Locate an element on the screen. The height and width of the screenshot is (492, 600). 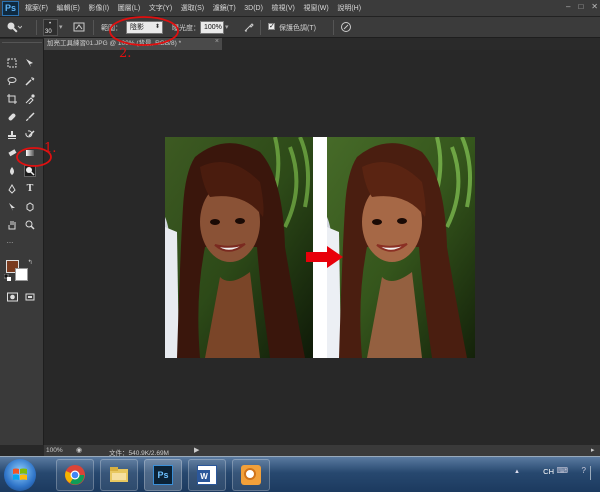
protect-tones-label: 保護色調(T) is located at coordinates (297, 28).